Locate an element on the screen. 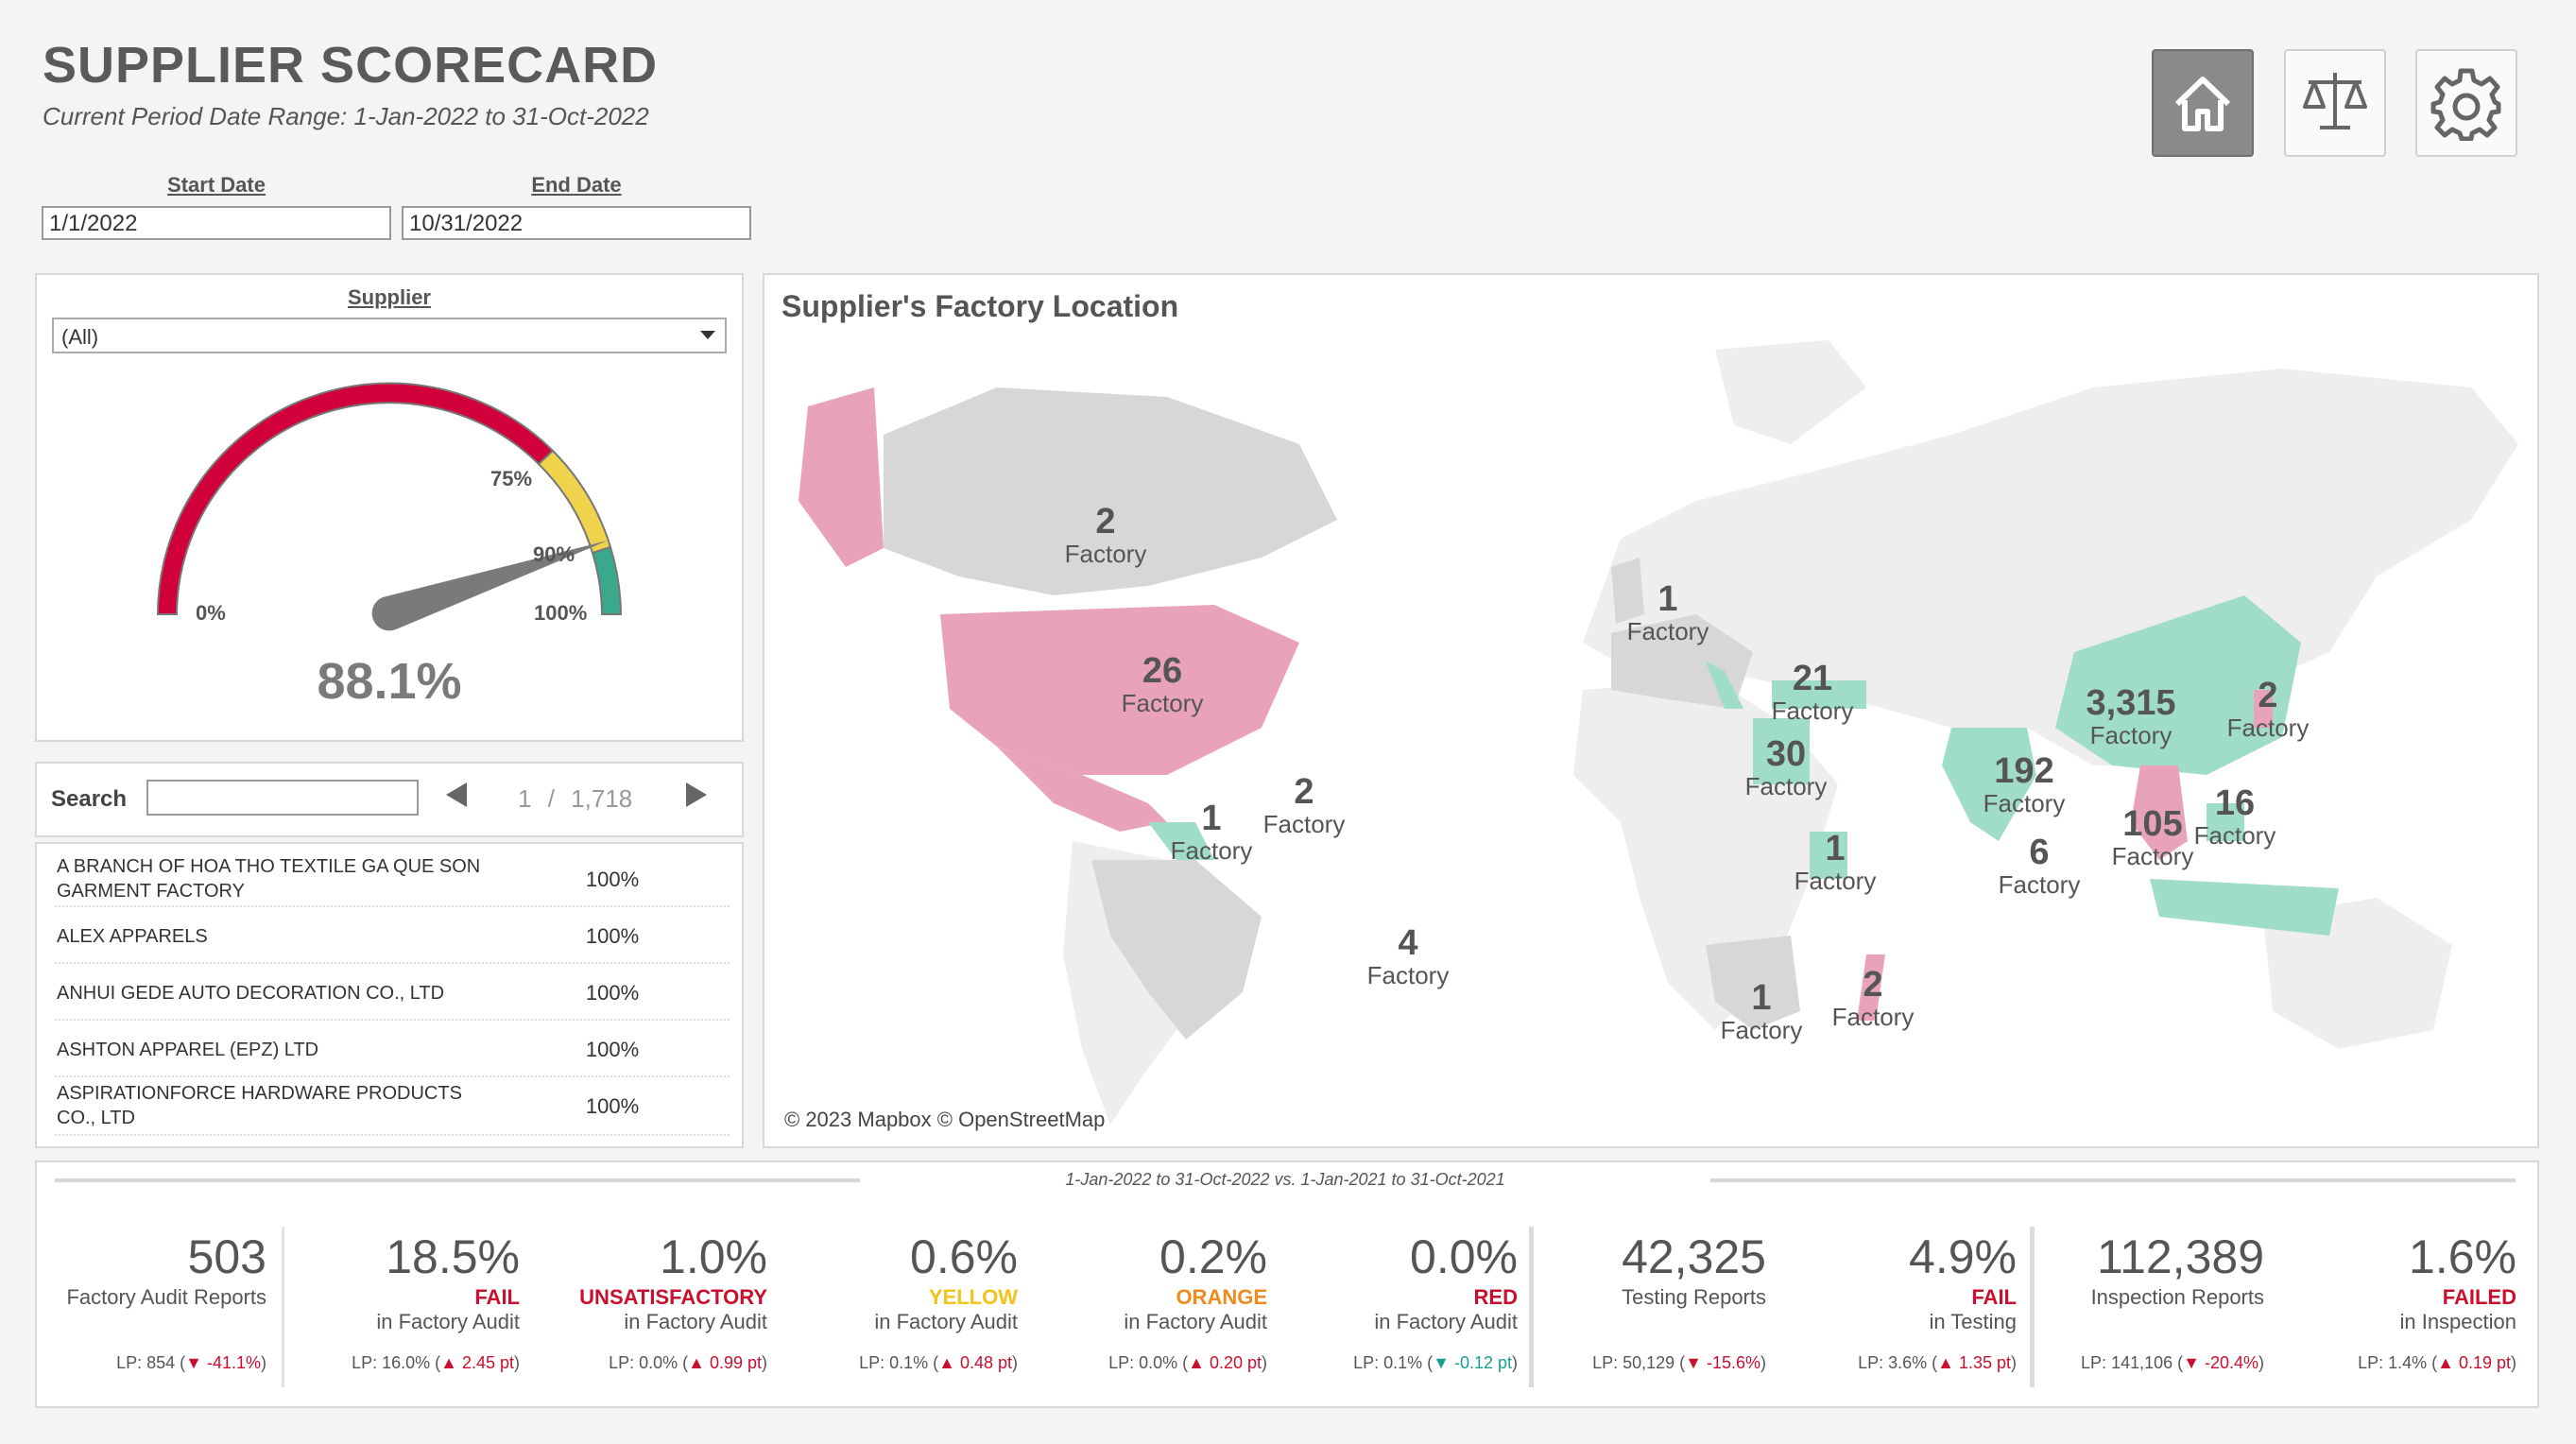 The image size is (2576, 1444). home-button is located at coordinates (2203, 103).